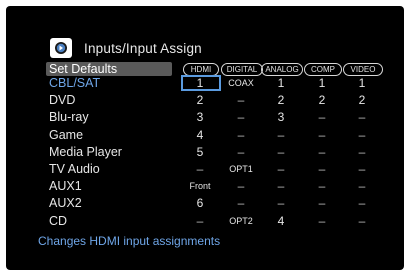 Image resolution: width=411 pixels, height=275 pixels. I want to click on row-label-dvd: DVD, so click(62, 100).